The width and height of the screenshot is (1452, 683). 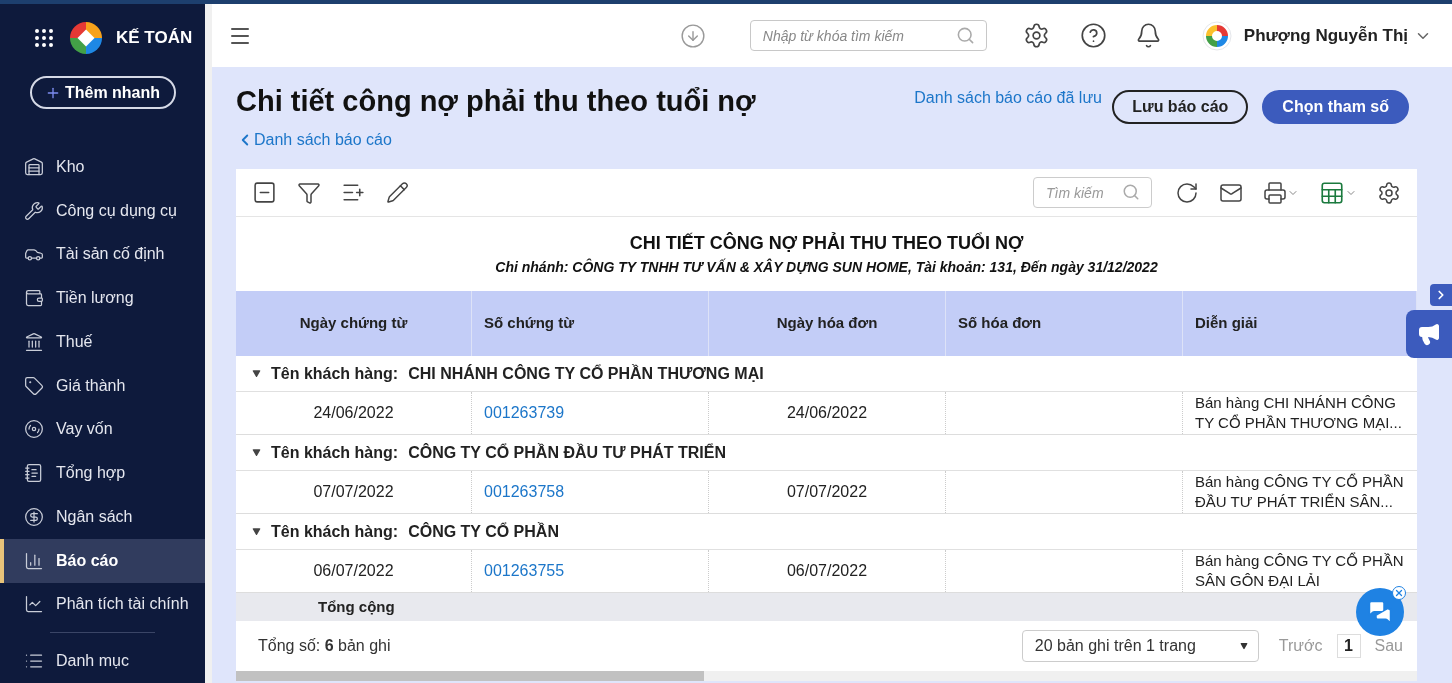 What do you see at coordinates (102, 254) in the screenshot?
I see `sidebar-item: Tài sản cố định` at bounding box center [102, 254].